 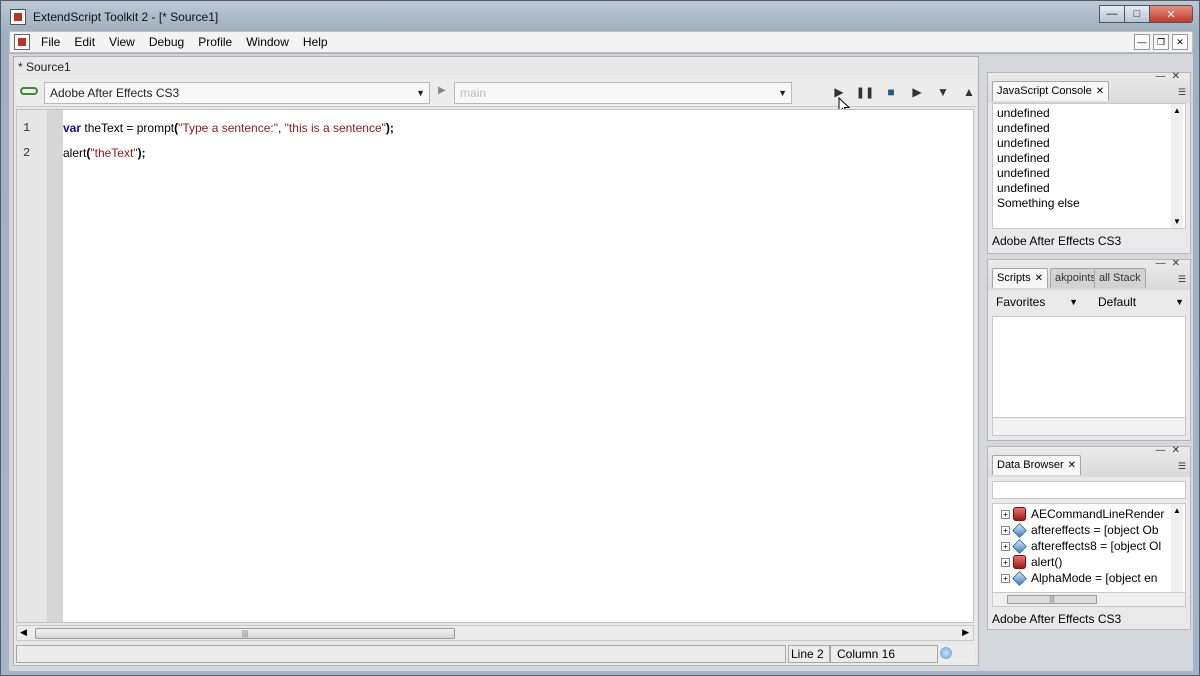 I want to click on step-out-icon: ▲, so click(x=969, y=92).